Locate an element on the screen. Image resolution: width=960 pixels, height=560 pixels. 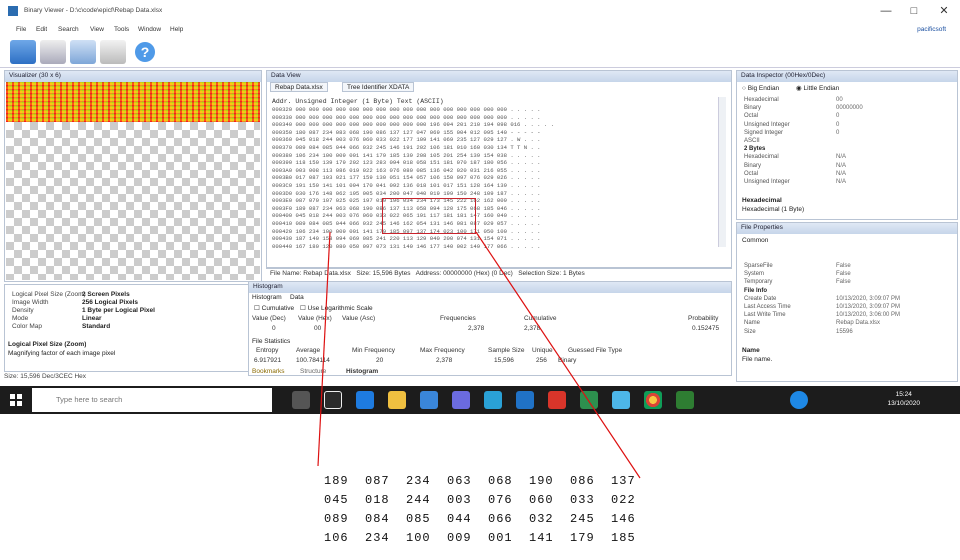
tab-histogram: Histogram is located at coordinates (267, 297).